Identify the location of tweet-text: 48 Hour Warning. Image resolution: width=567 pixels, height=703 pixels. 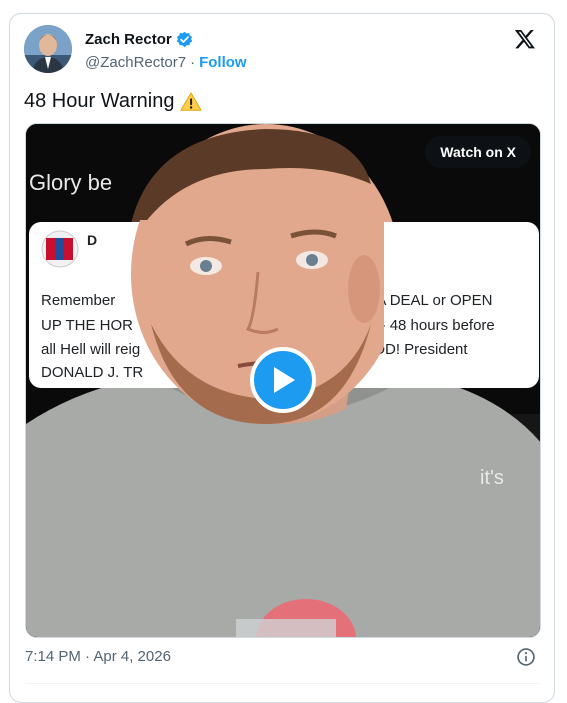
(113, 101).